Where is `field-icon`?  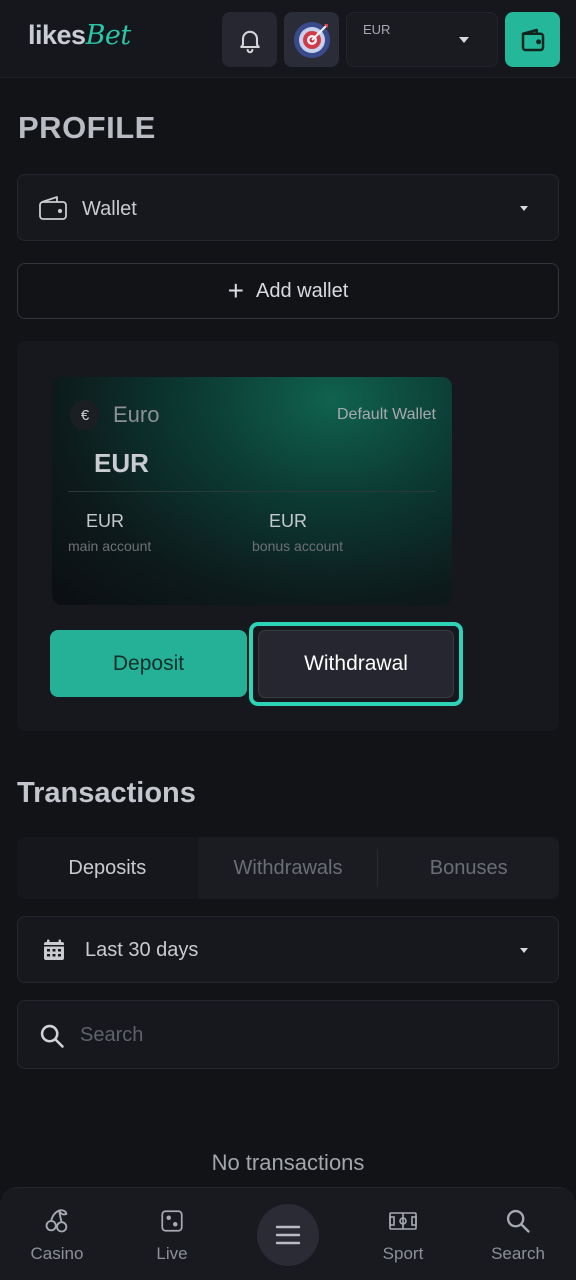 field-icon is located at coordinates (403, 1221).